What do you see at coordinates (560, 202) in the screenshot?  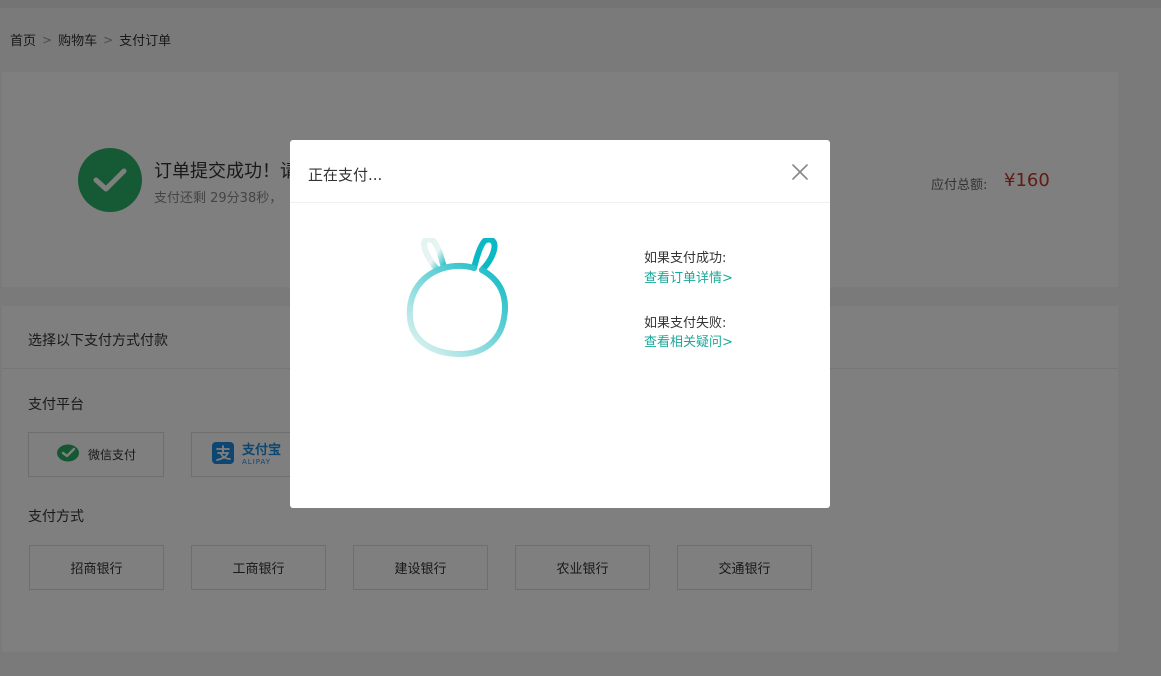 I see `modal-divider` at bounding box center [560, 202].